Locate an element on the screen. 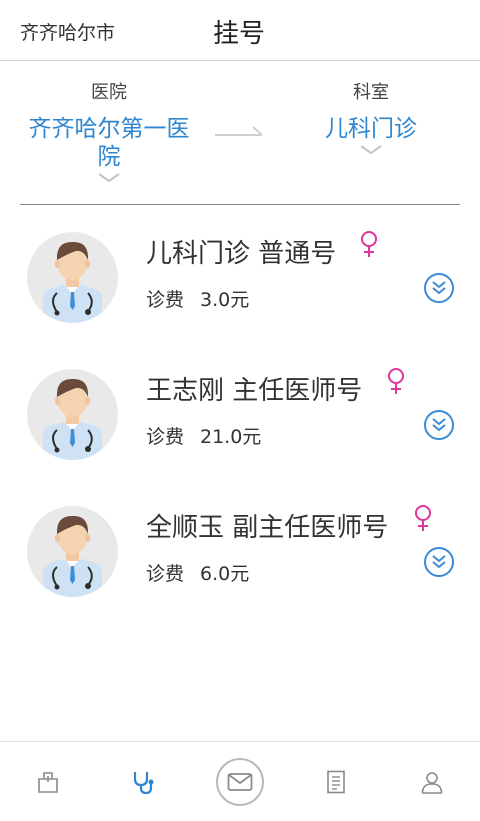 The width and height of the screenshot is (480, 821). mail-icon is located at coordinates (240, 782).